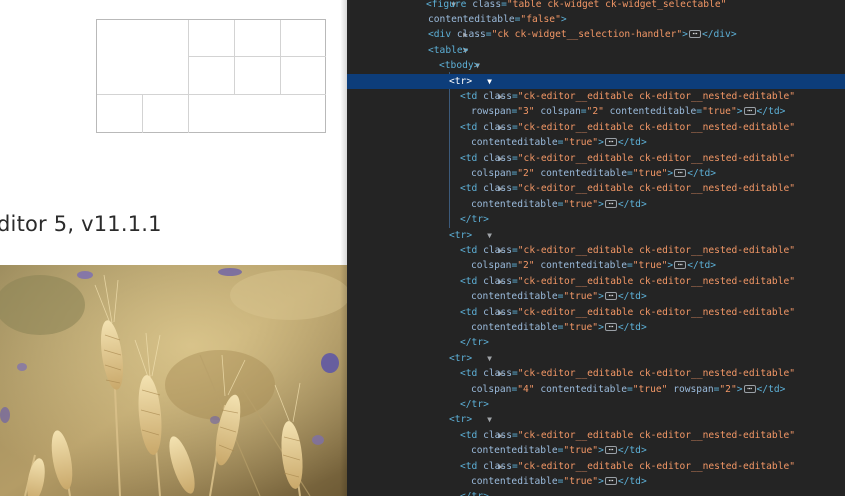  Describe the element at coordinates (719, 35) in the screenshot. I see `html-tag-text: </div>` at that location.